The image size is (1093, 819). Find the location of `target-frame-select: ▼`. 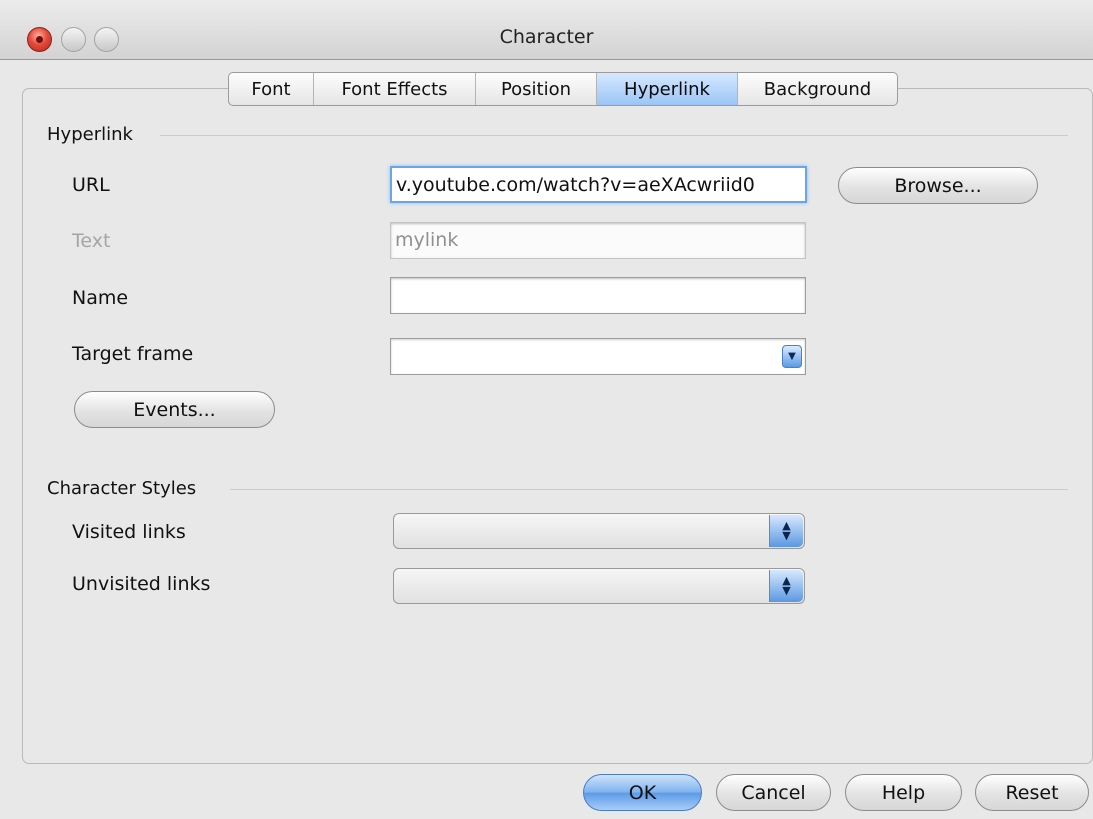

target-frame-select: ▼ is located at coordinates (598, 356).